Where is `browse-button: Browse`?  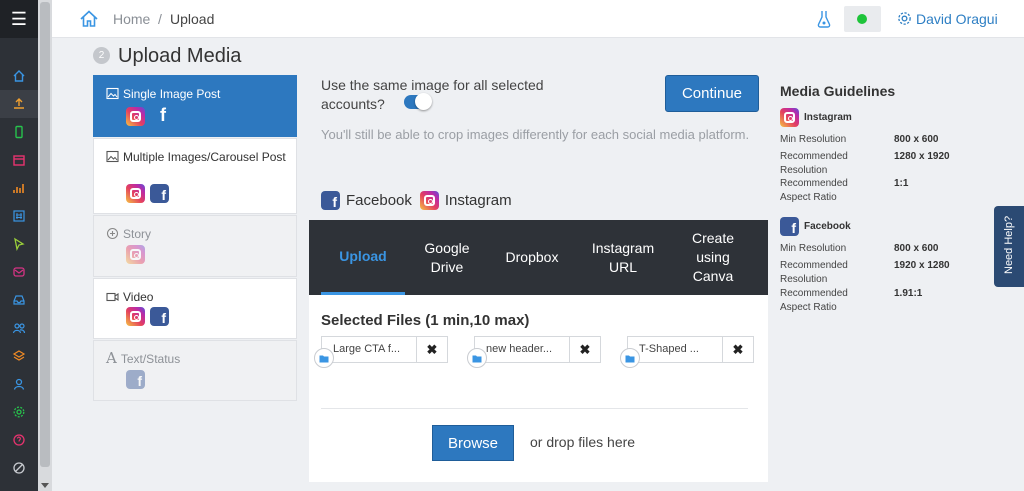 browse-button: Browse is located at coordinates (473, 443).